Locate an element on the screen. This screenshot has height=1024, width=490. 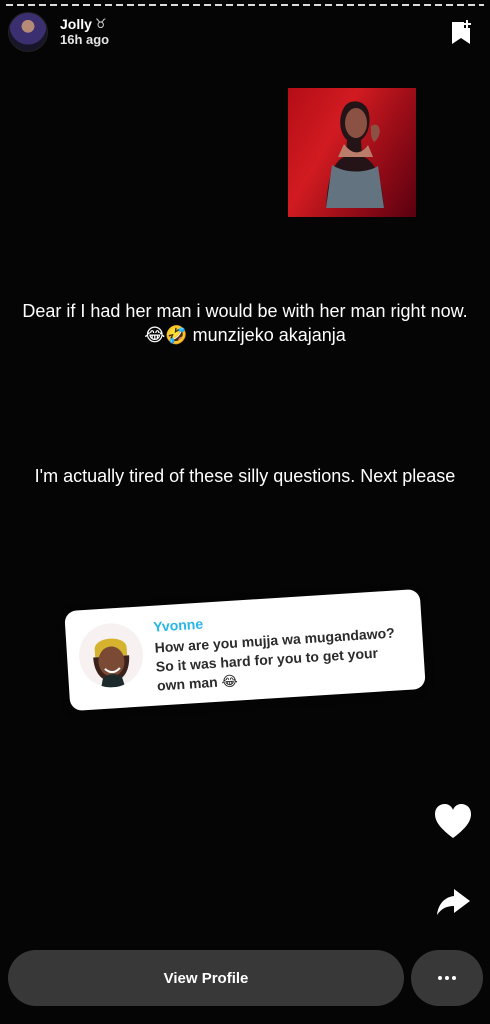
heart-icon is located at coordinates (453, 822).